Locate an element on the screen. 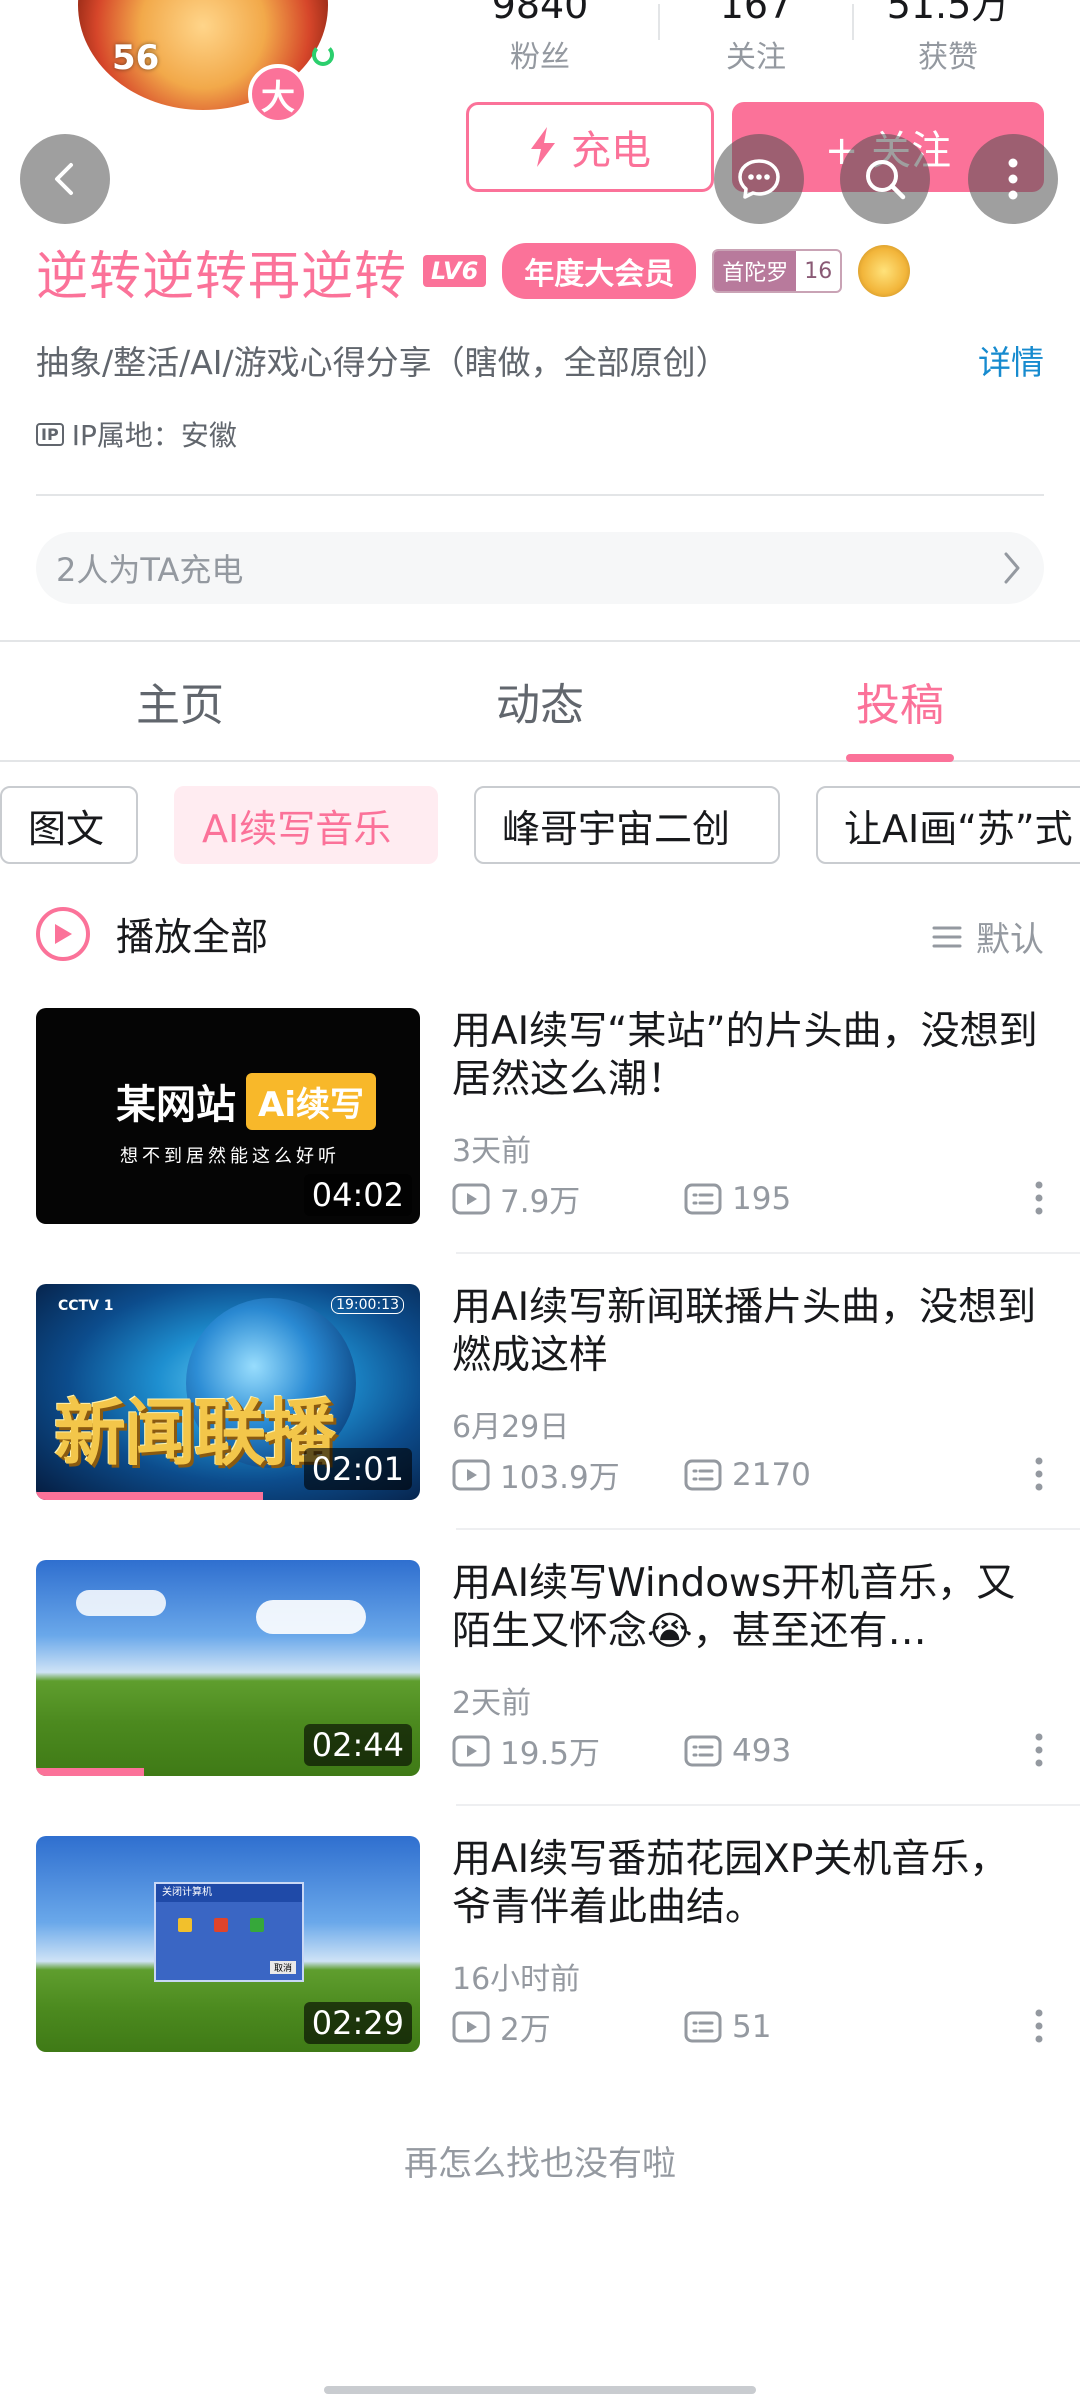 The image size is (1080, 2400). video-stats: 19.5万 493 is located at coordinates (621, 1750).